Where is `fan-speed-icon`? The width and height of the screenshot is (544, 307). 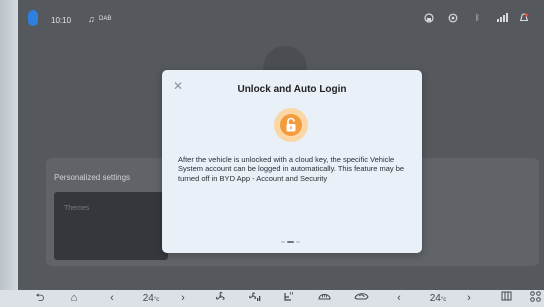
fan-speed-icon is located at coordinates (255, 298).